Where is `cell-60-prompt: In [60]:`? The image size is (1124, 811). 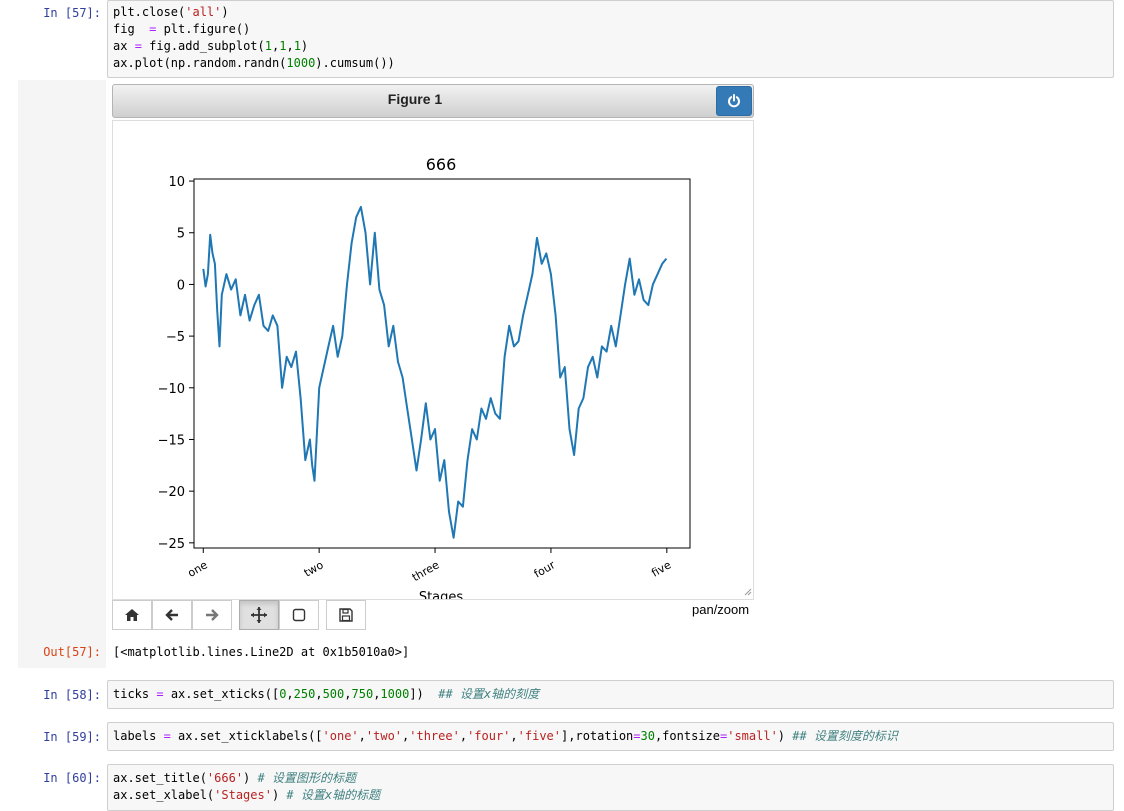 cell-60-prompt: In [60]: is located at coordinates (72, 778).